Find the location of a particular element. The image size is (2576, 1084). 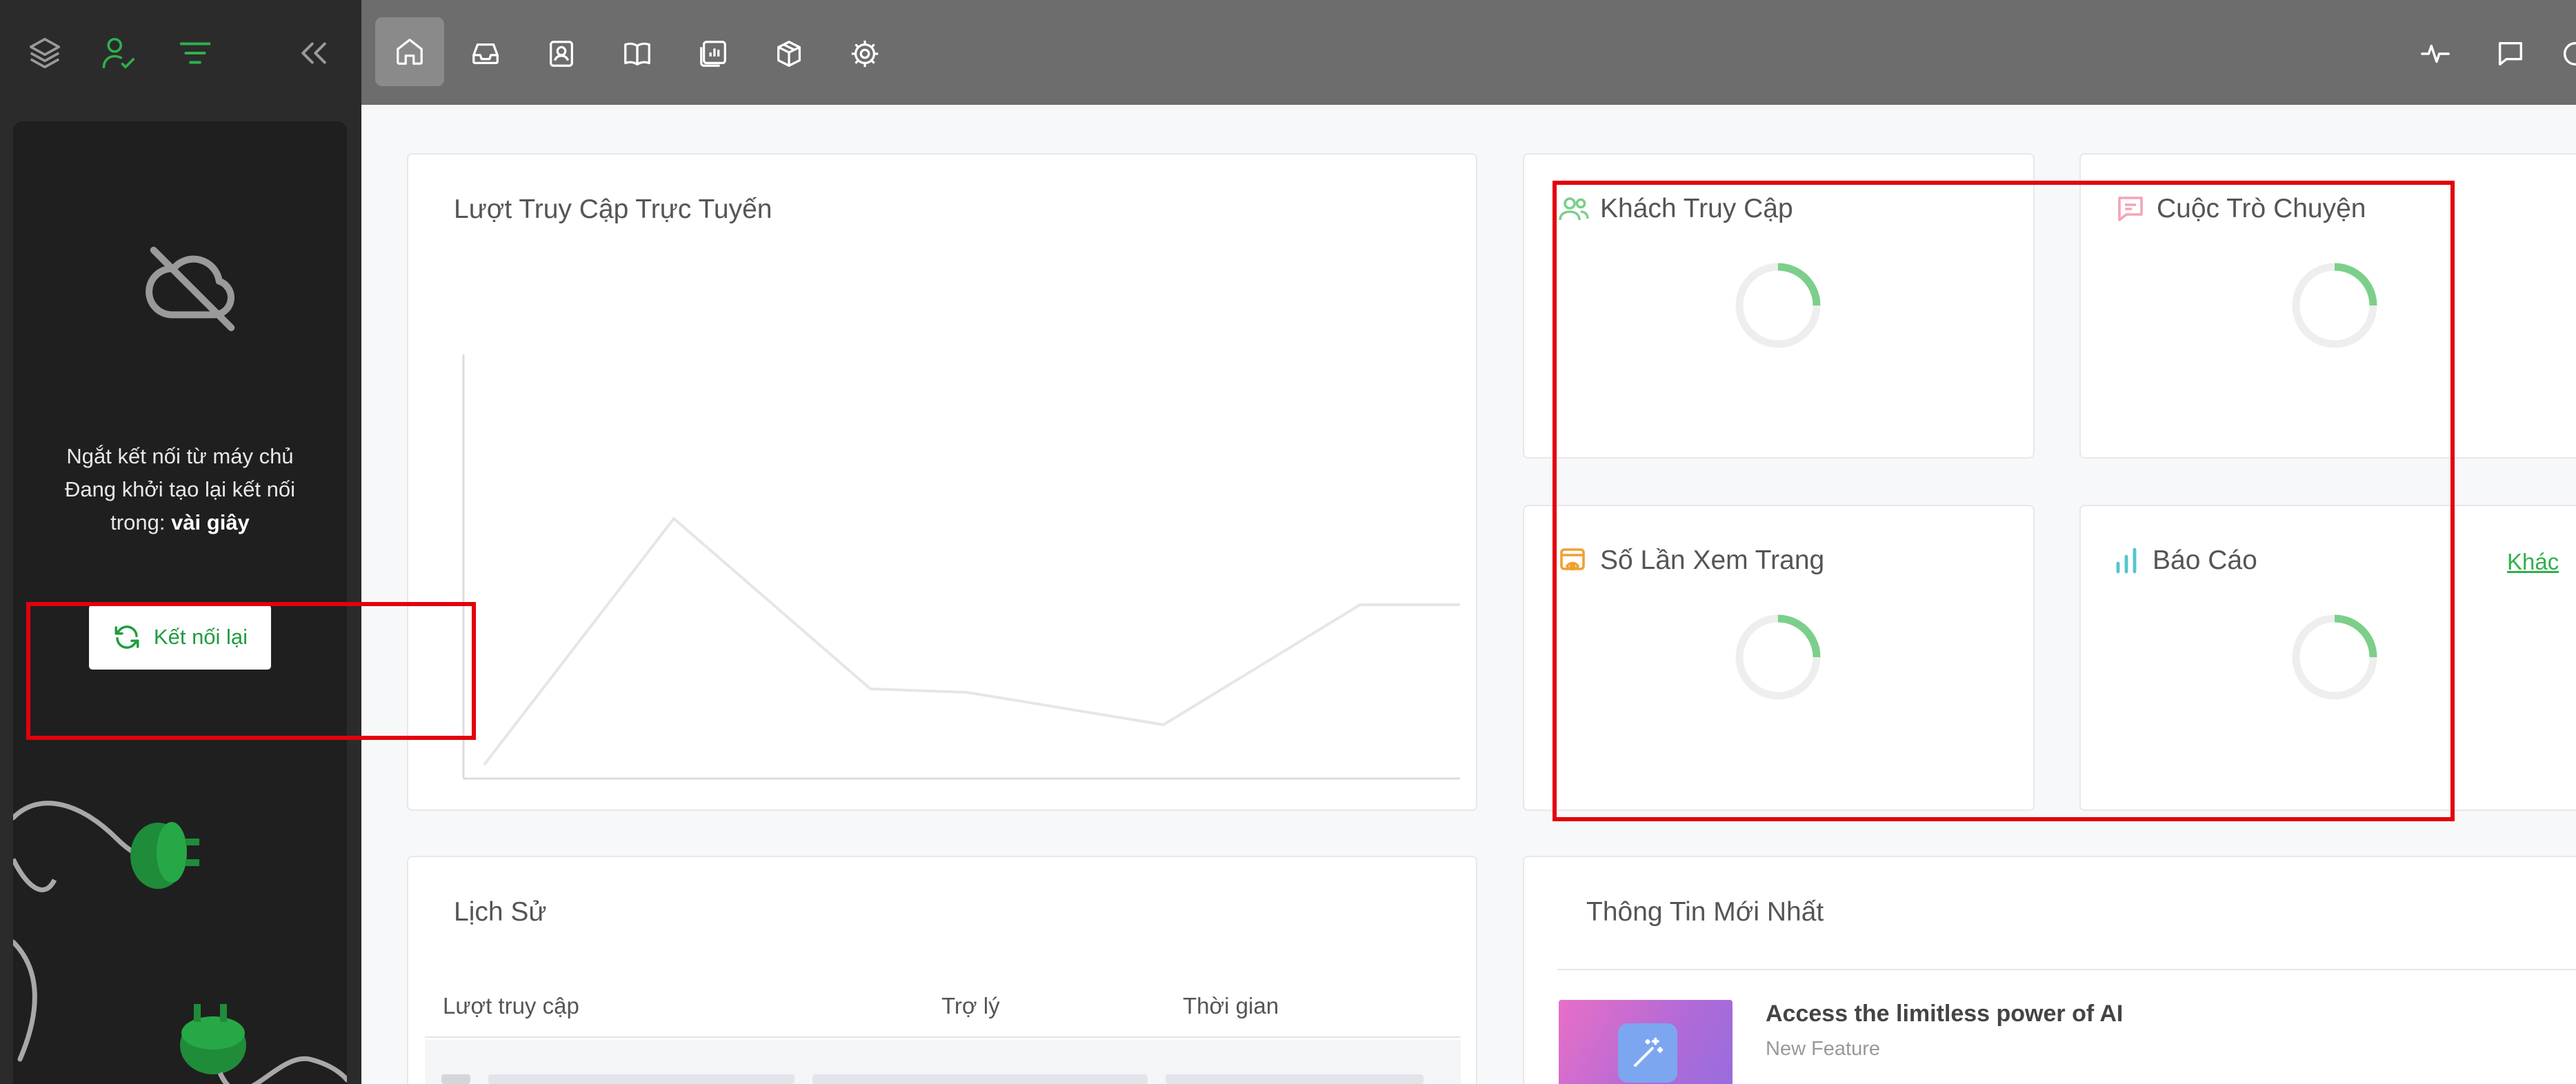

disconnect-line-1: Ngắt kết nối từ máy chủ is located at coordinates (180, 456).